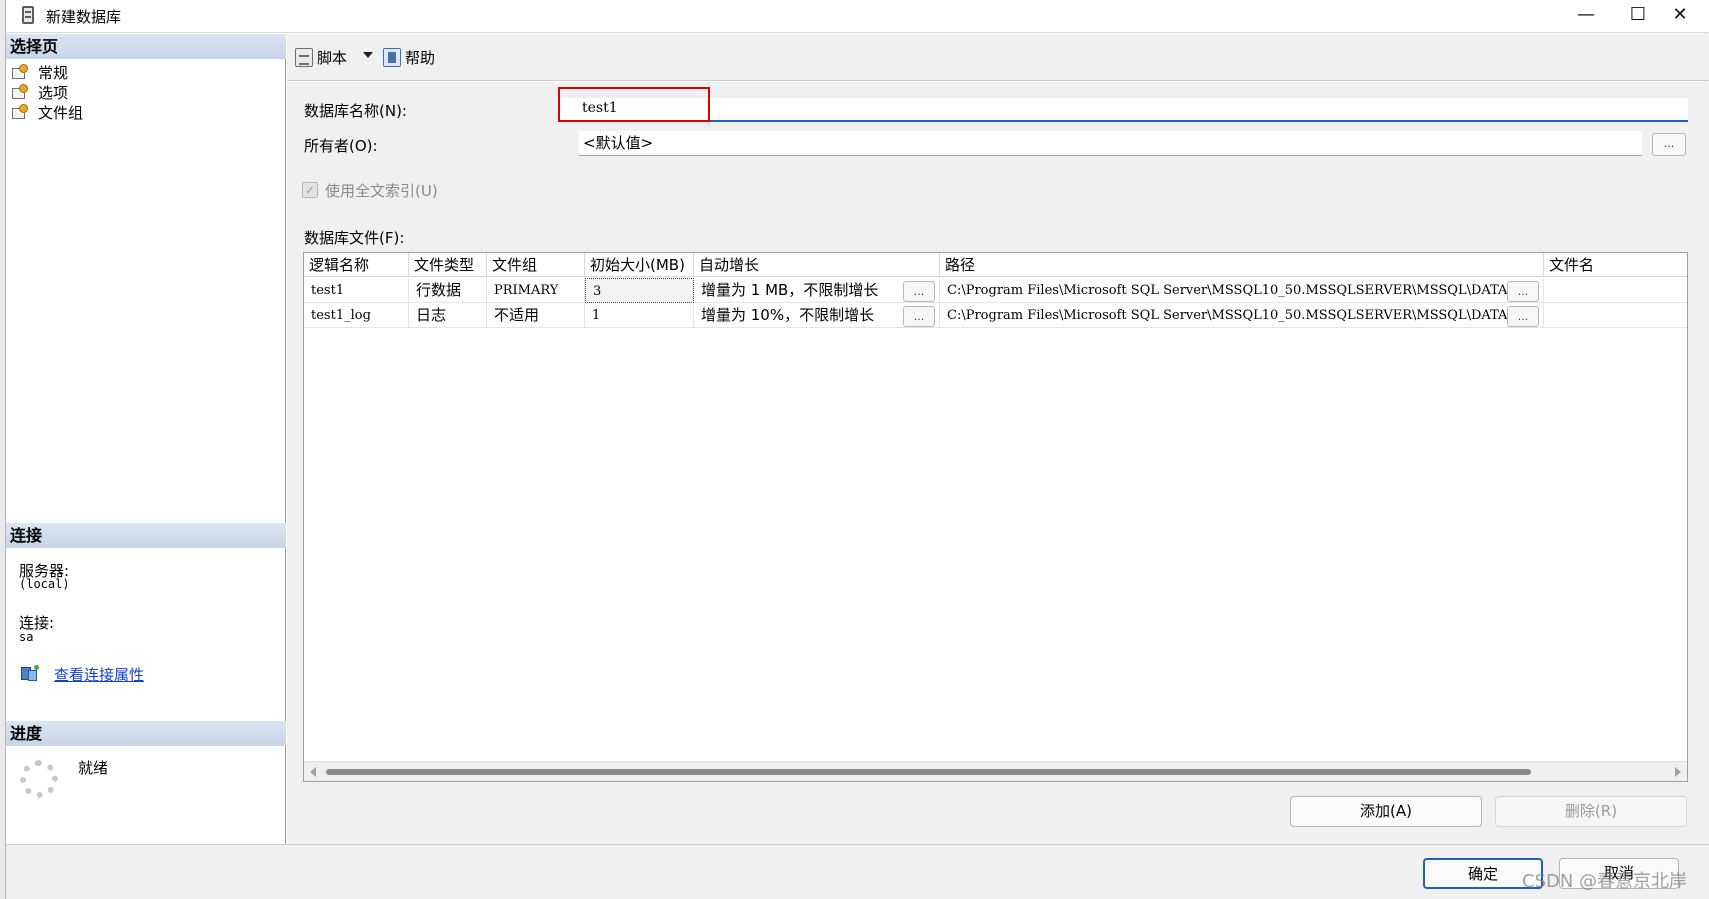  I want to click on db-name-input: test1, so click(1124, 110).